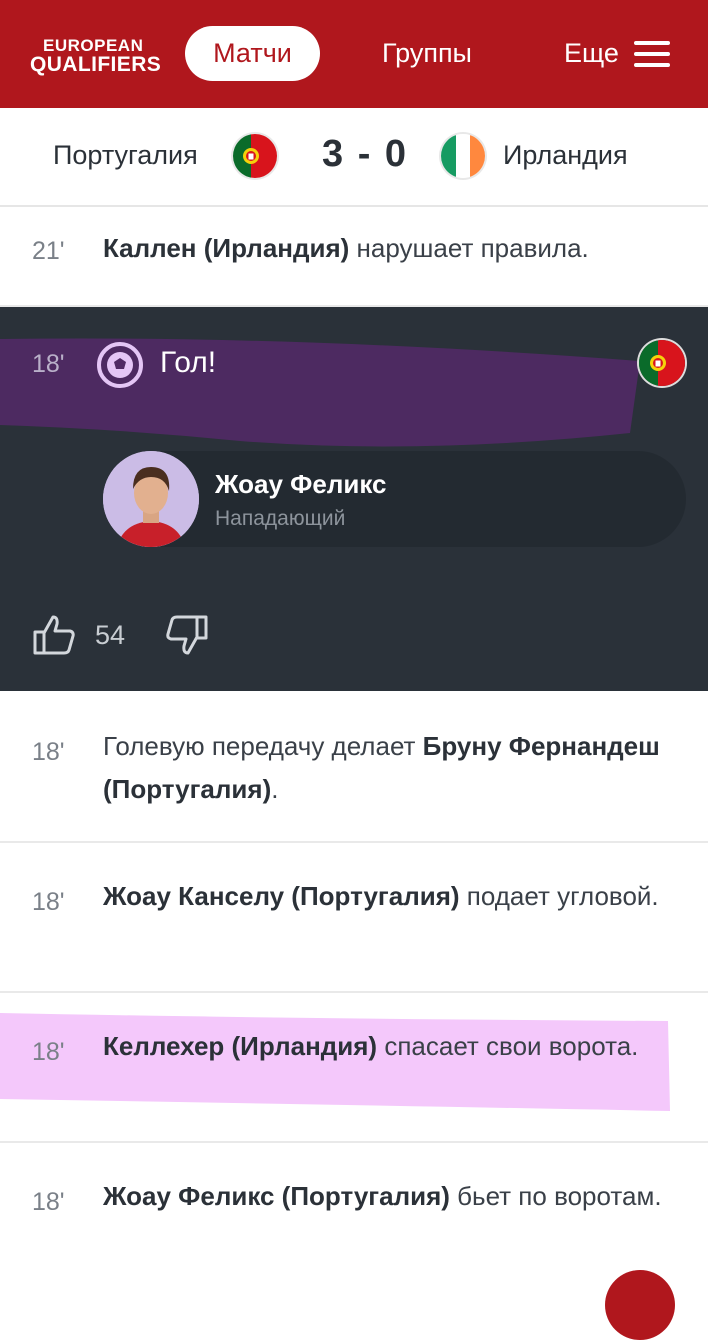  I want to click on tab-more: Еще, so click(591, 53).